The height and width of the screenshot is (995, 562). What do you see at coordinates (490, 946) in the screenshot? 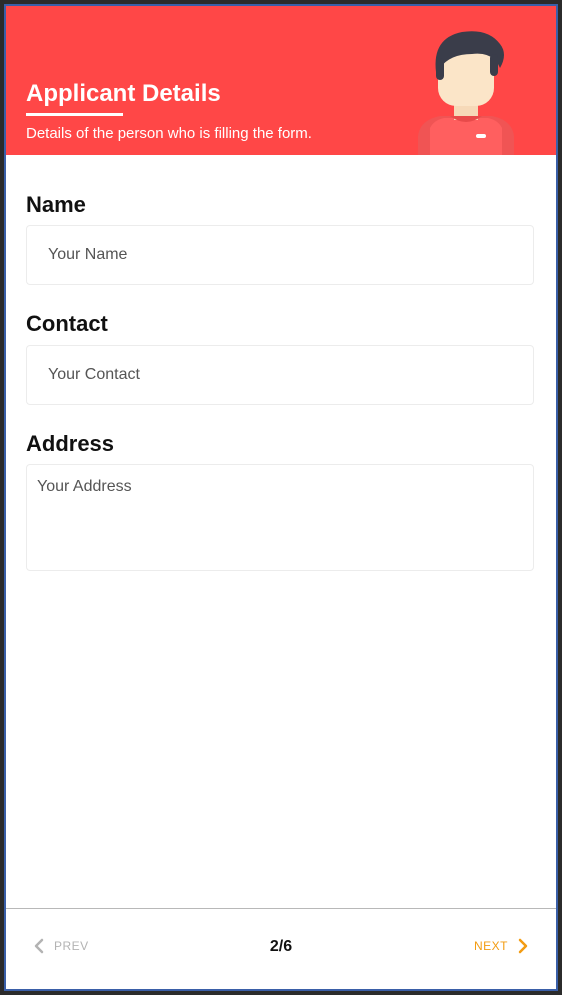
I see `next-label: NEXT` at bounding box center [490, 946].